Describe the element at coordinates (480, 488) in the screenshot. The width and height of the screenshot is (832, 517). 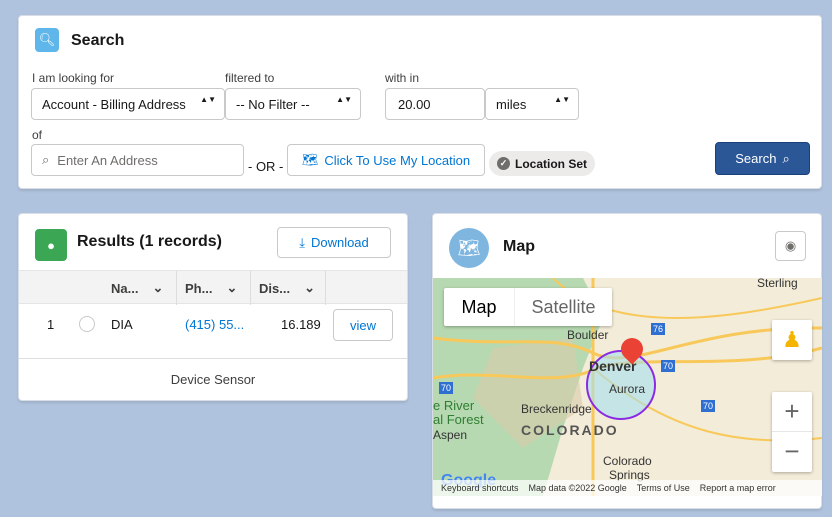
I see `keyboard-shortcuts-link: Keyboard shortcuts` at that location.